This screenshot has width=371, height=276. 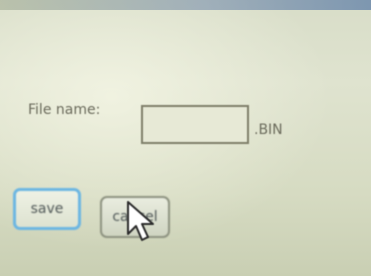 I want to click on save-button: save, so click(x=47, y=209).